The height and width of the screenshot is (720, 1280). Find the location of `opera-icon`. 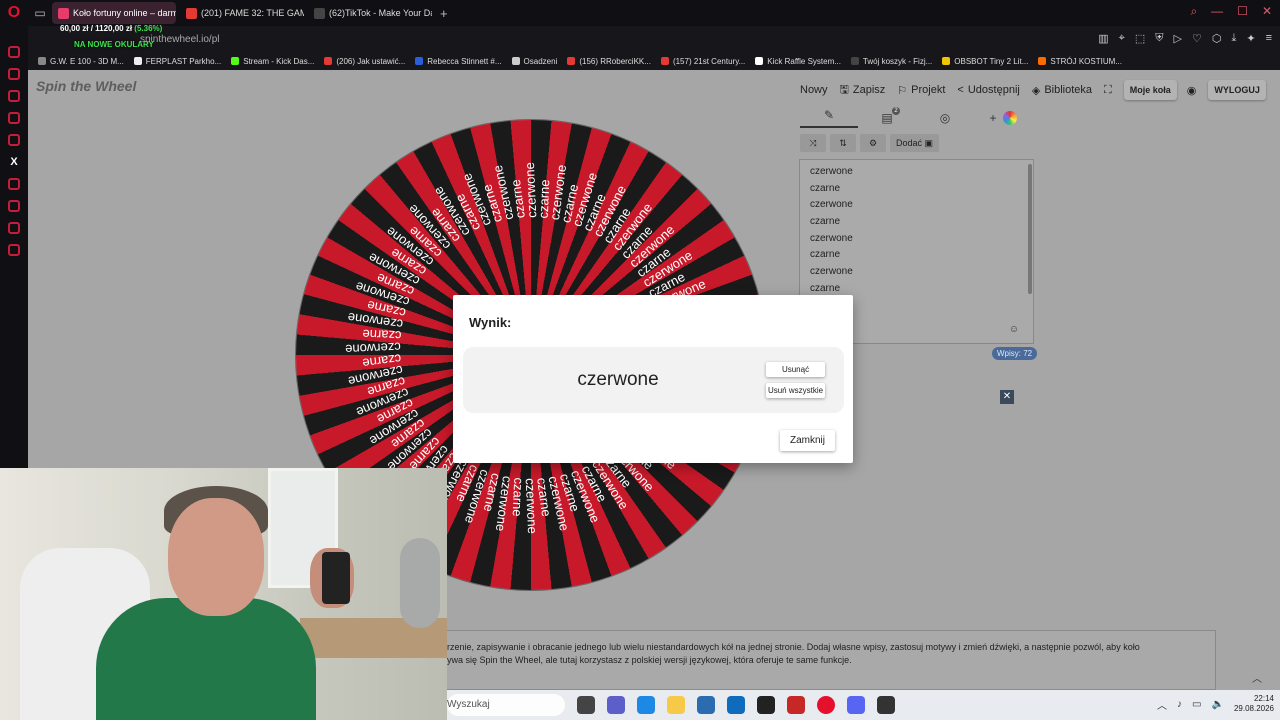

opera-icon is located at coordinates (826, 705).